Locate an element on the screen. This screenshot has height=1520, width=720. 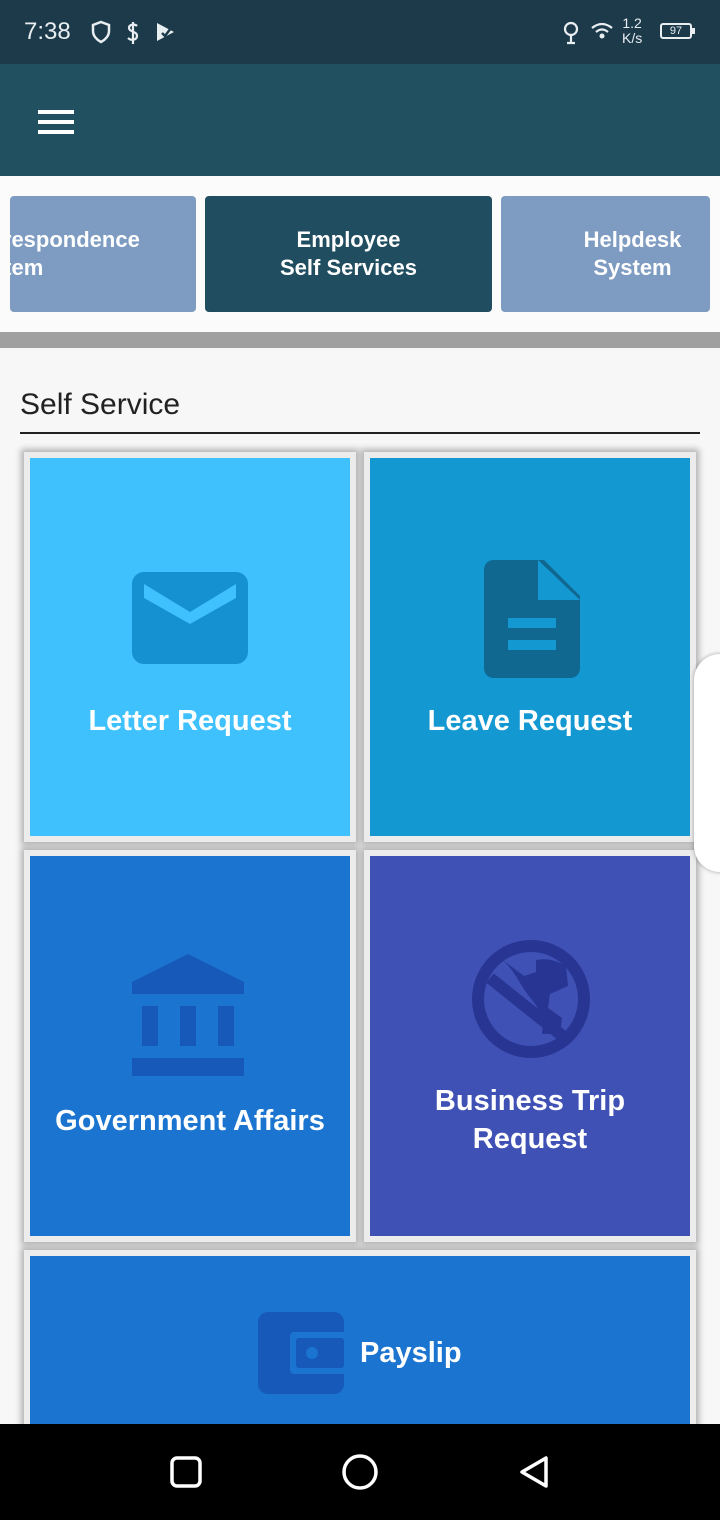
government-affairs-tile: Government Affairs is located at coordinates (190, 1046).